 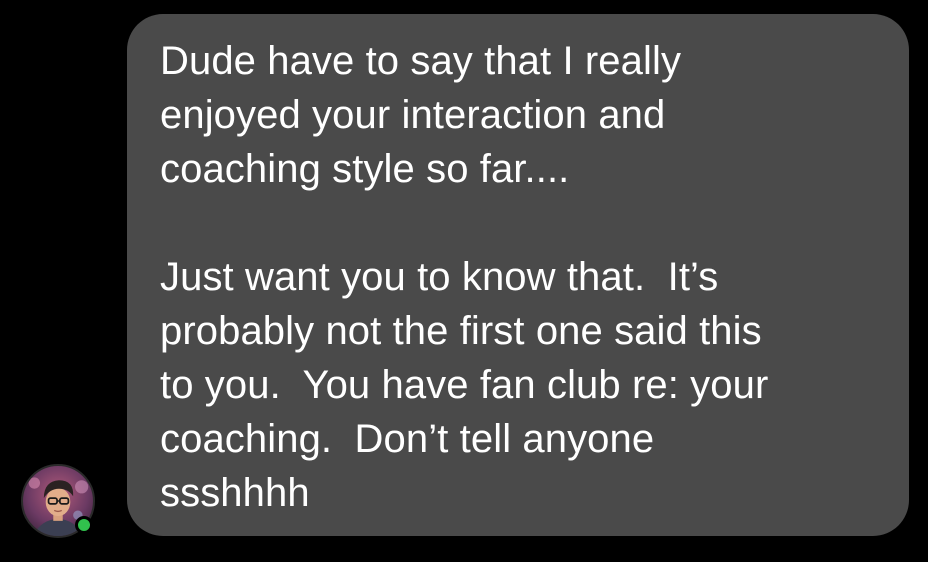 What do you see at coordinates (517, 223) in the screenshot?
I see `paragraph-break` at bounding box center [517, 223].